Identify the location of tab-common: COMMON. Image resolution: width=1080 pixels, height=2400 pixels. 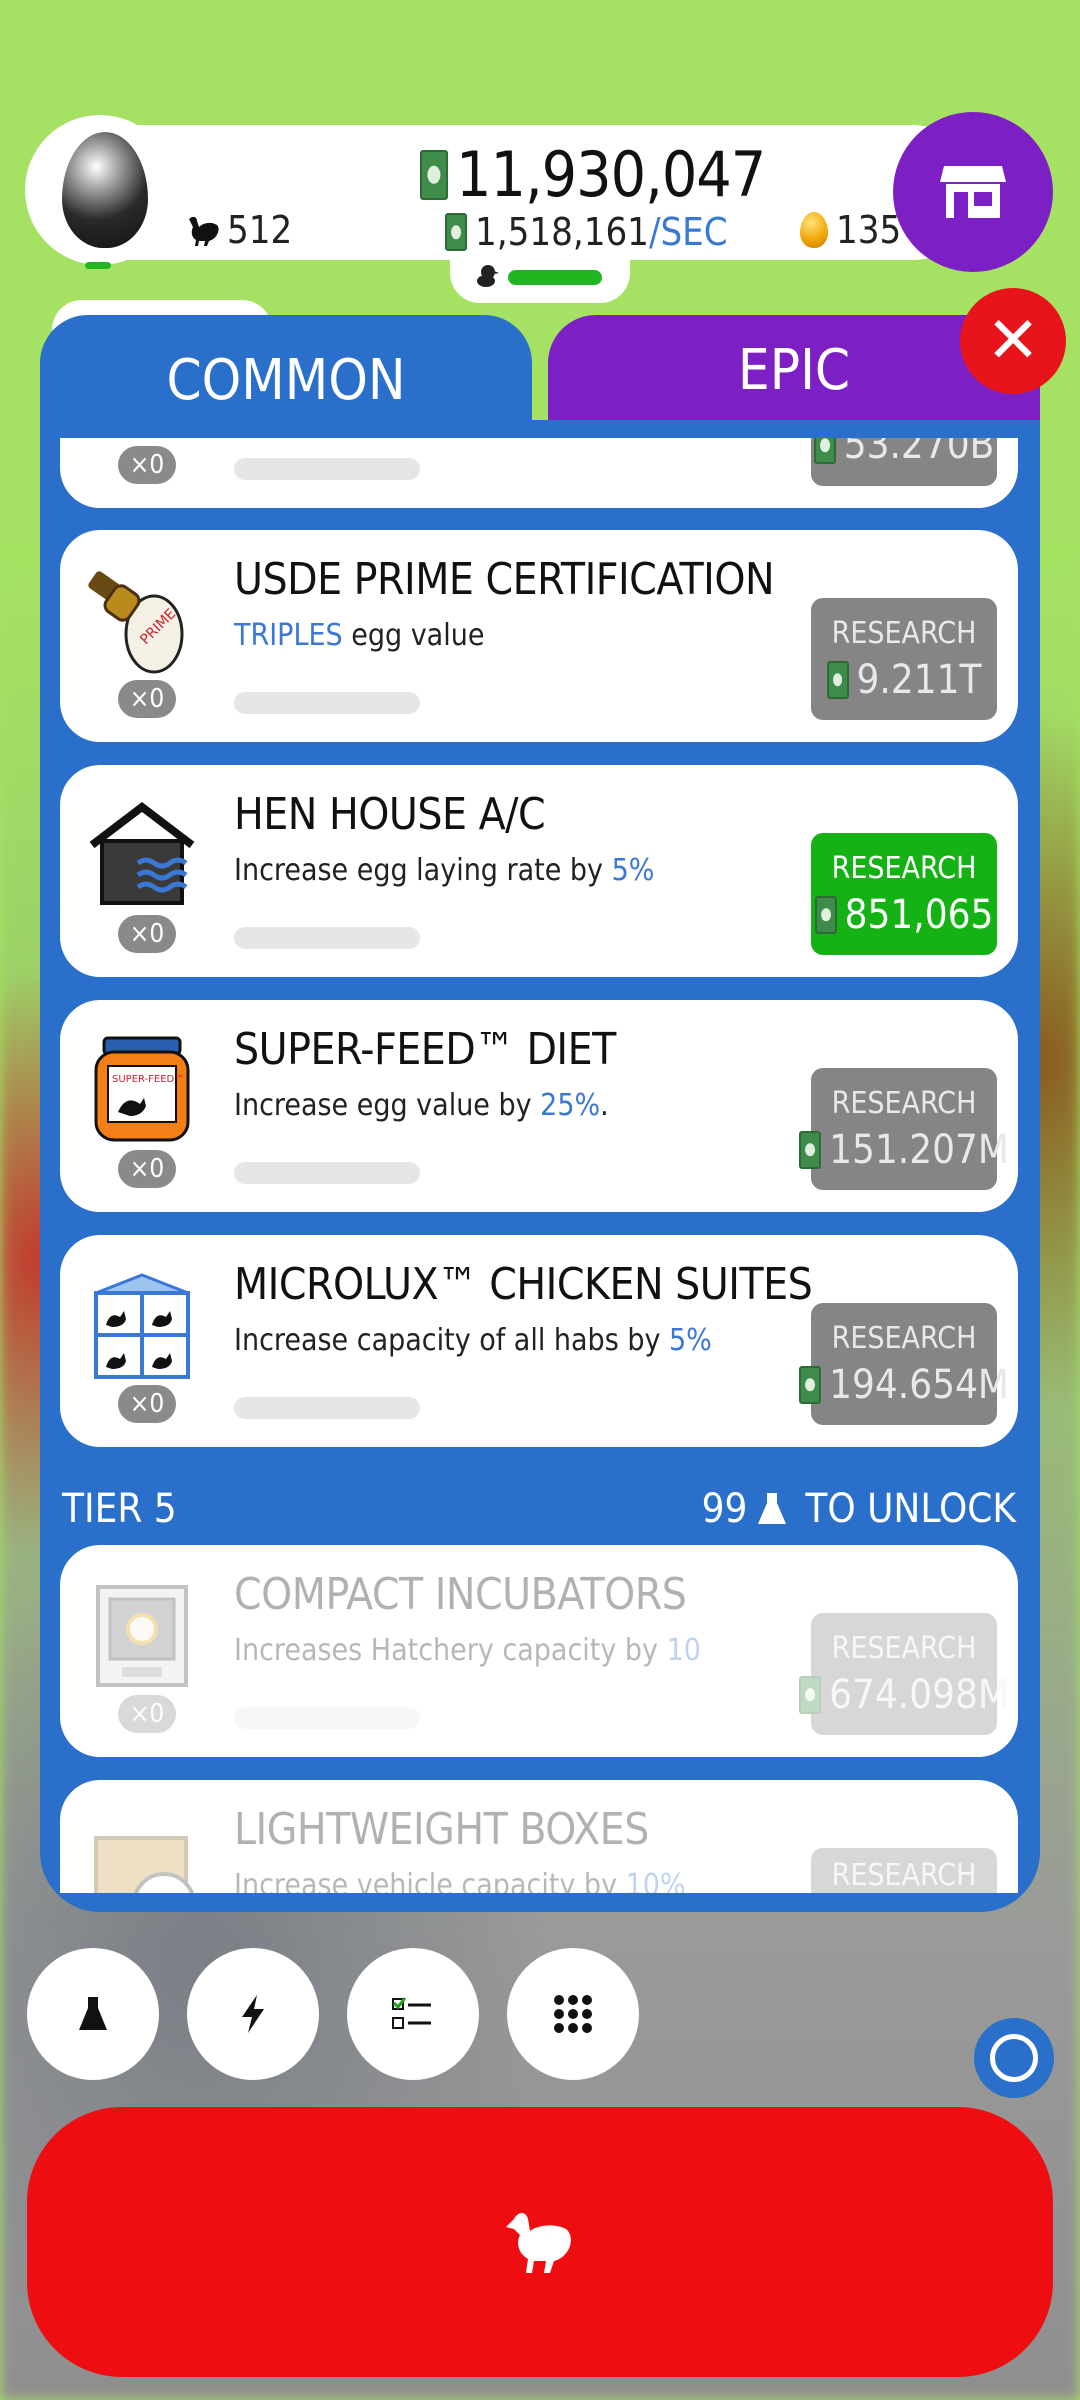
(286, 380).